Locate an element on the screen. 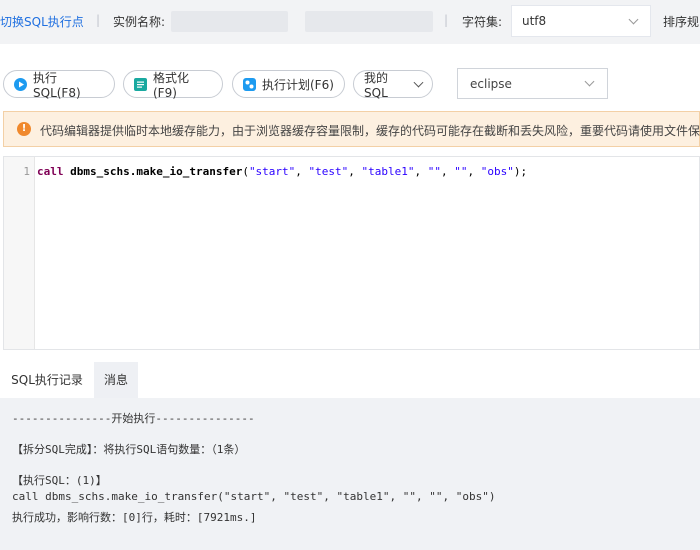  code-string: "test" is located at coordinates (328, 171).